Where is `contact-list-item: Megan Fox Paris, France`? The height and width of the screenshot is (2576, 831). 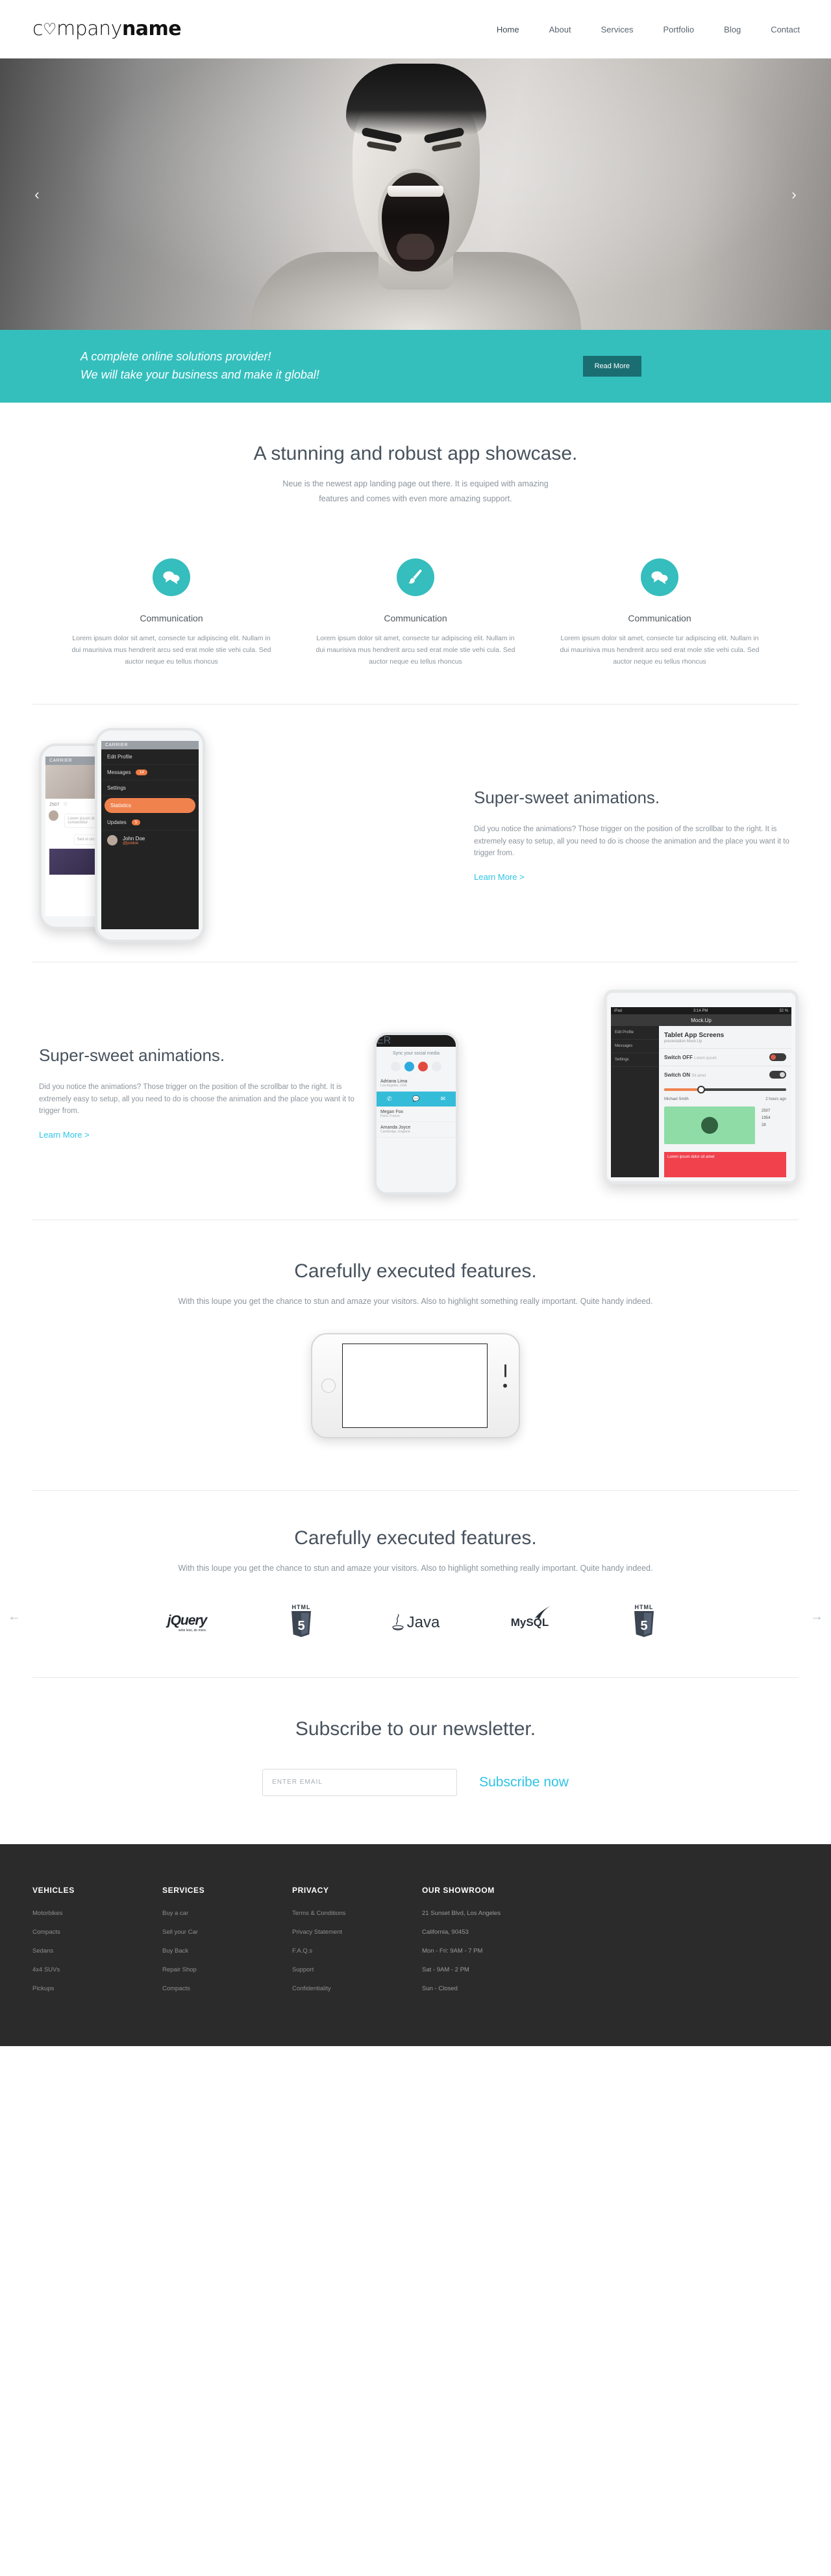
contact-list-item: Megan Fox Paris, France is located at coordinates (416, 1115).